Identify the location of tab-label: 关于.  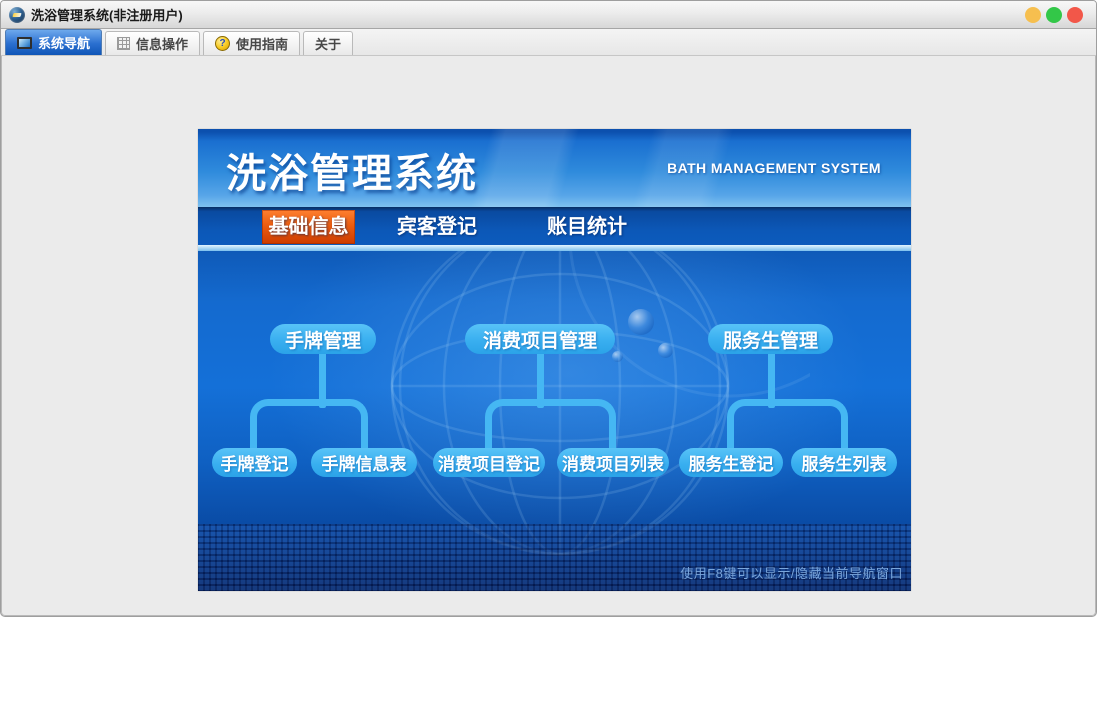
(328, 44).